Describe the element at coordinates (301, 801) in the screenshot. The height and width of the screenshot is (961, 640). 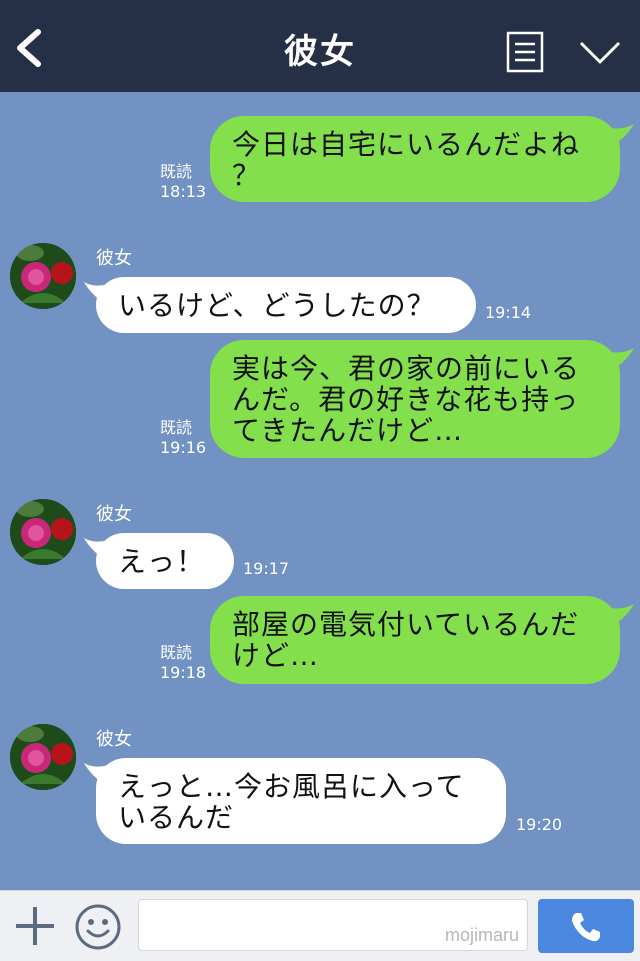
I see `message-bubble: えっと…今お風呂に入って いるんだ` at that location.